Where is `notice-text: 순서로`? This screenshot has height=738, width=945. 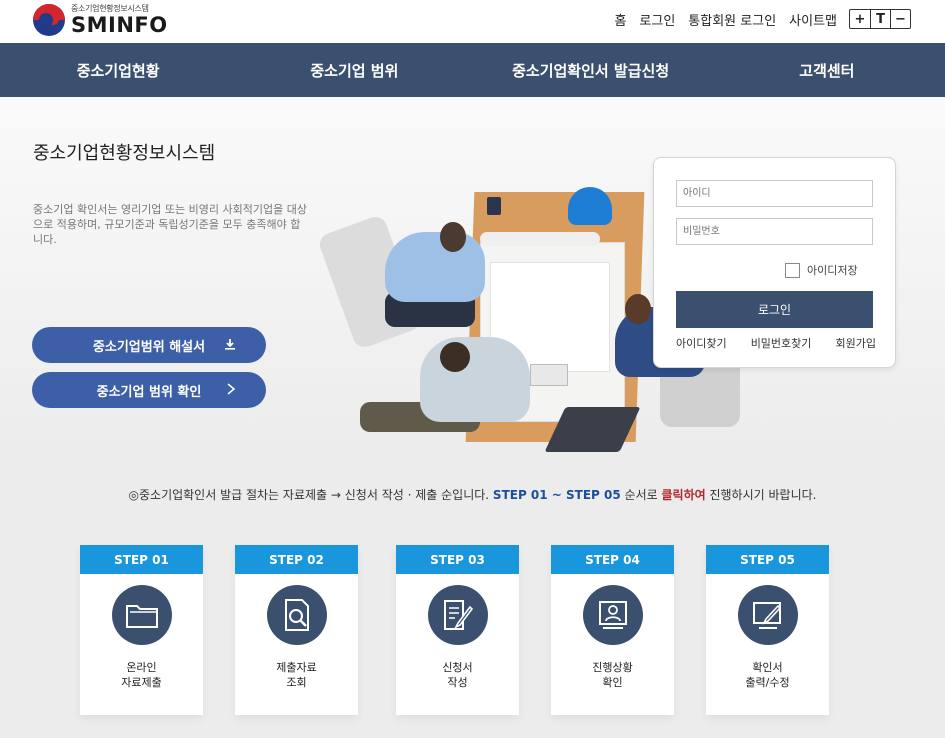
notice-text: 순서로 is located at coordinates (641, 495).